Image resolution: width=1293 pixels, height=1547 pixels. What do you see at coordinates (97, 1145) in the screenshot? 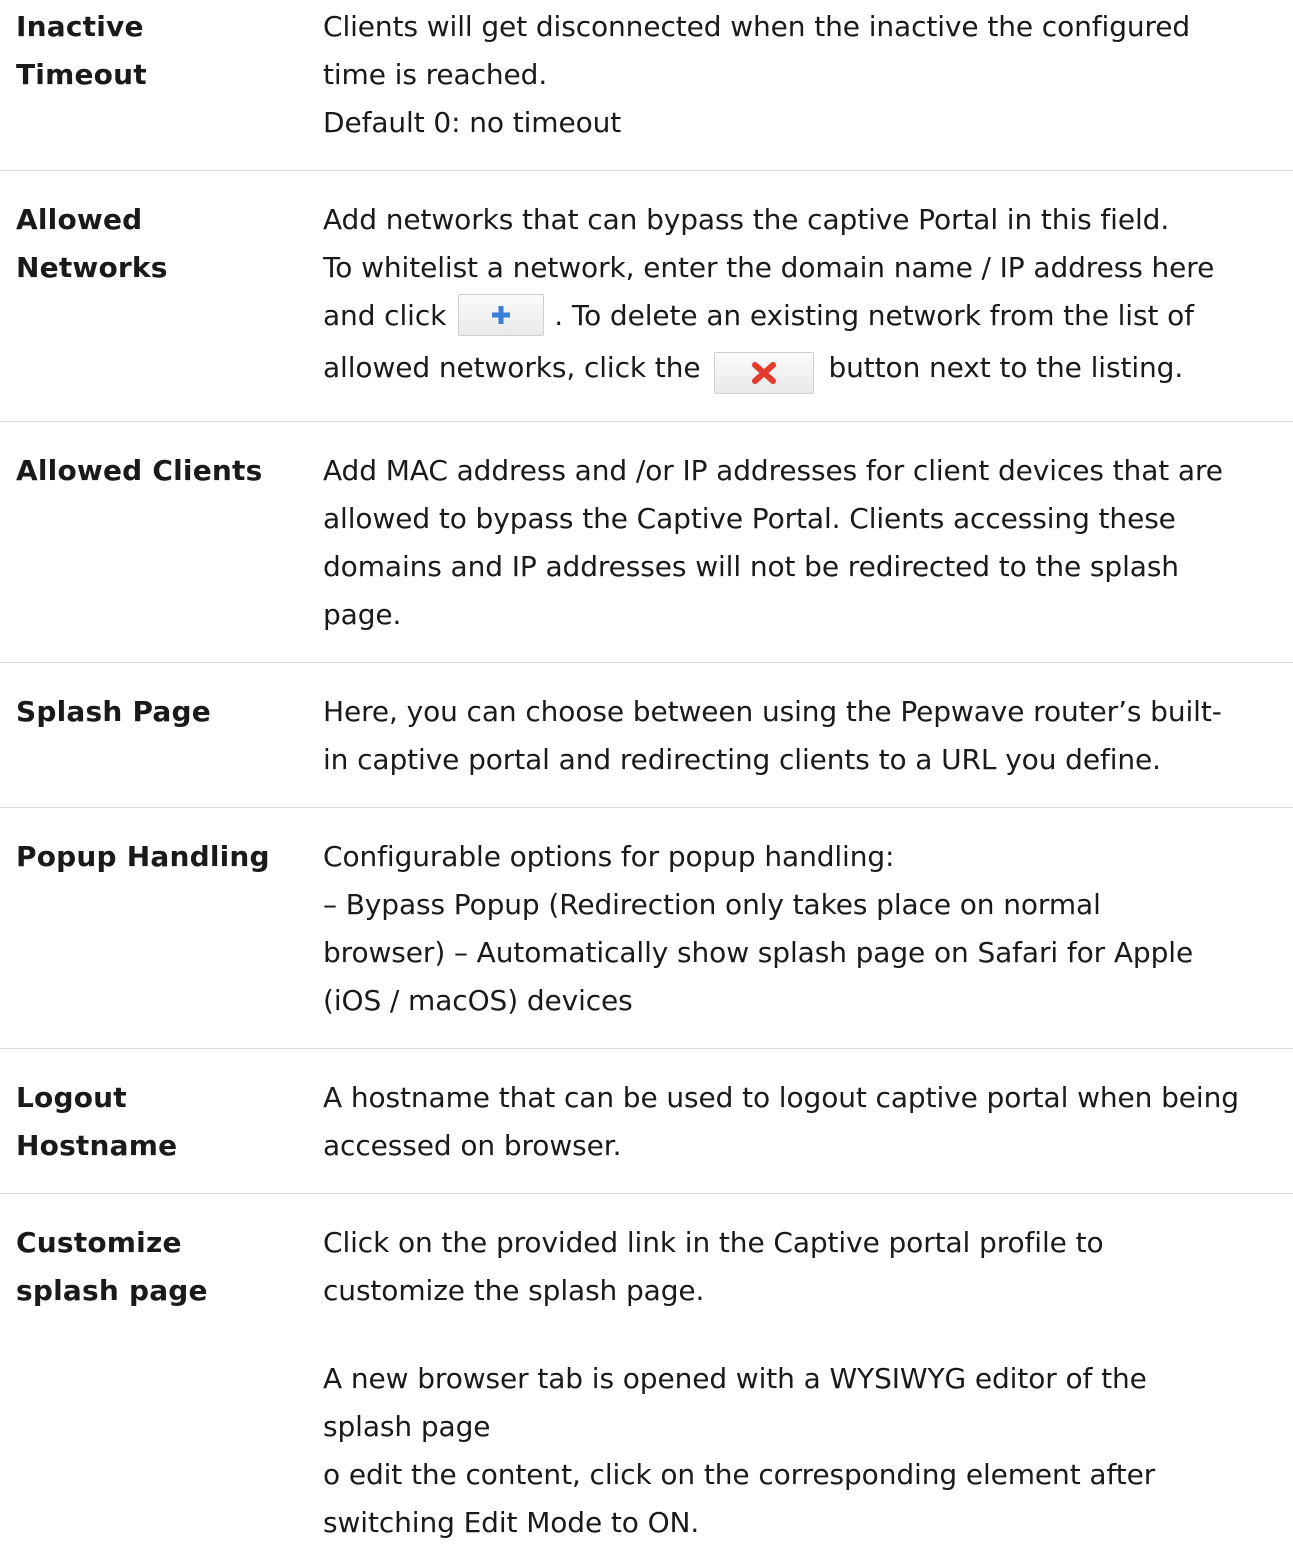
I see `label-line: Hostname` at bounding box center [97, 1145].